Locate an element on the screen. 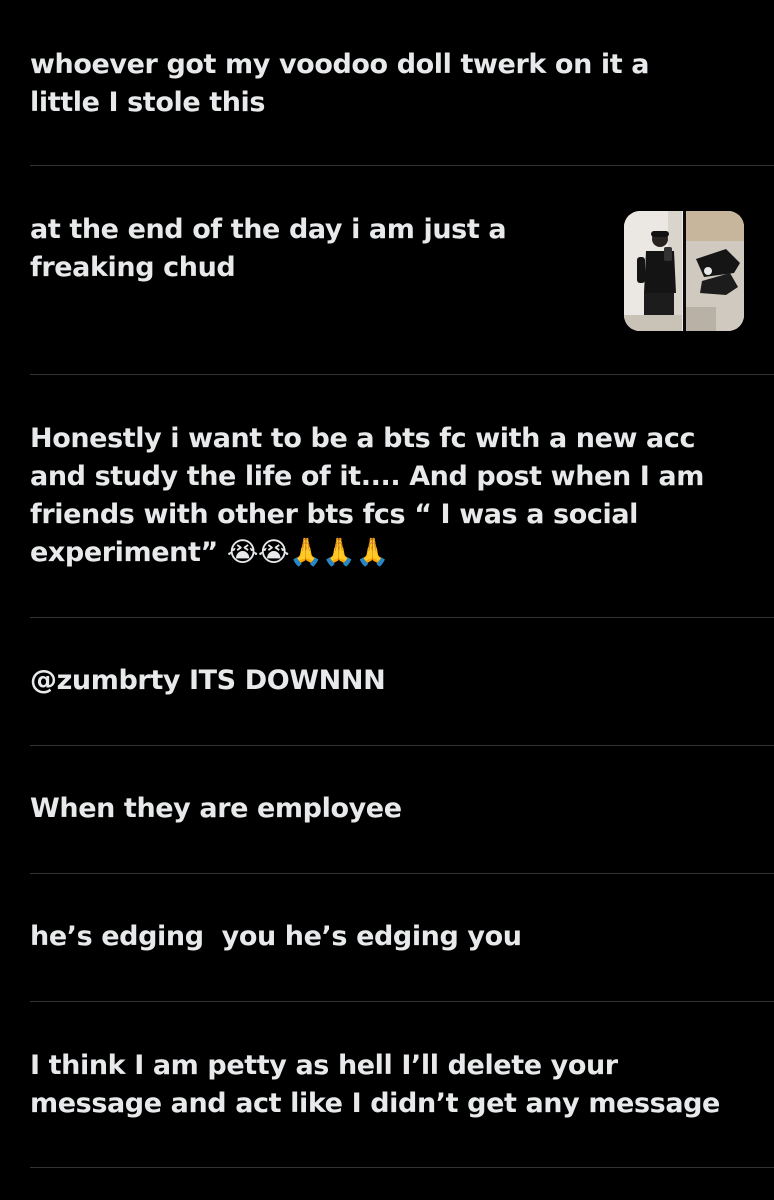  post-item: When they are employee is located at coordinates (387, 809).